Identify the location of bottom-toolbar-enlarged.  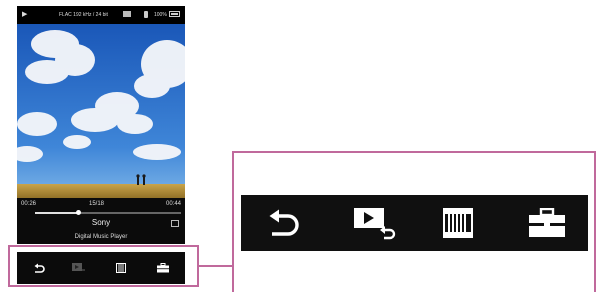
(414, 223).